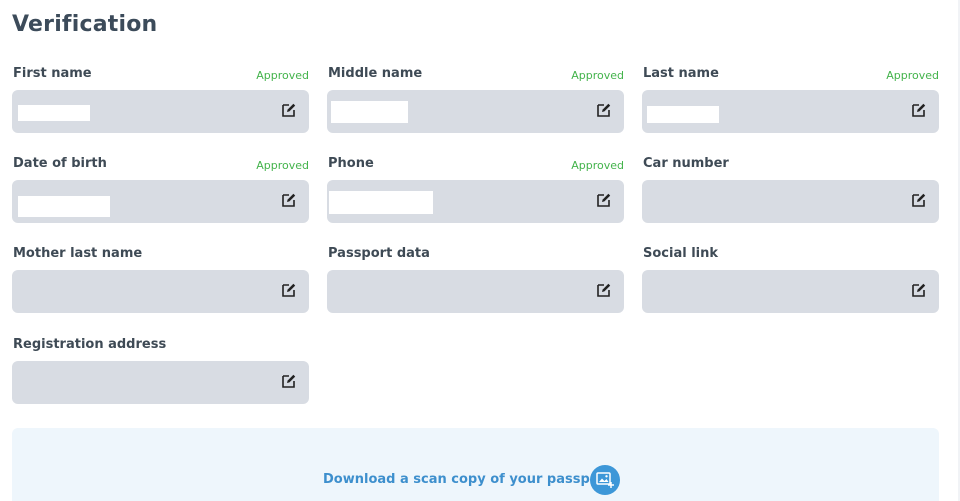  I want to click on field-label: Middle name, so click(375, 73).